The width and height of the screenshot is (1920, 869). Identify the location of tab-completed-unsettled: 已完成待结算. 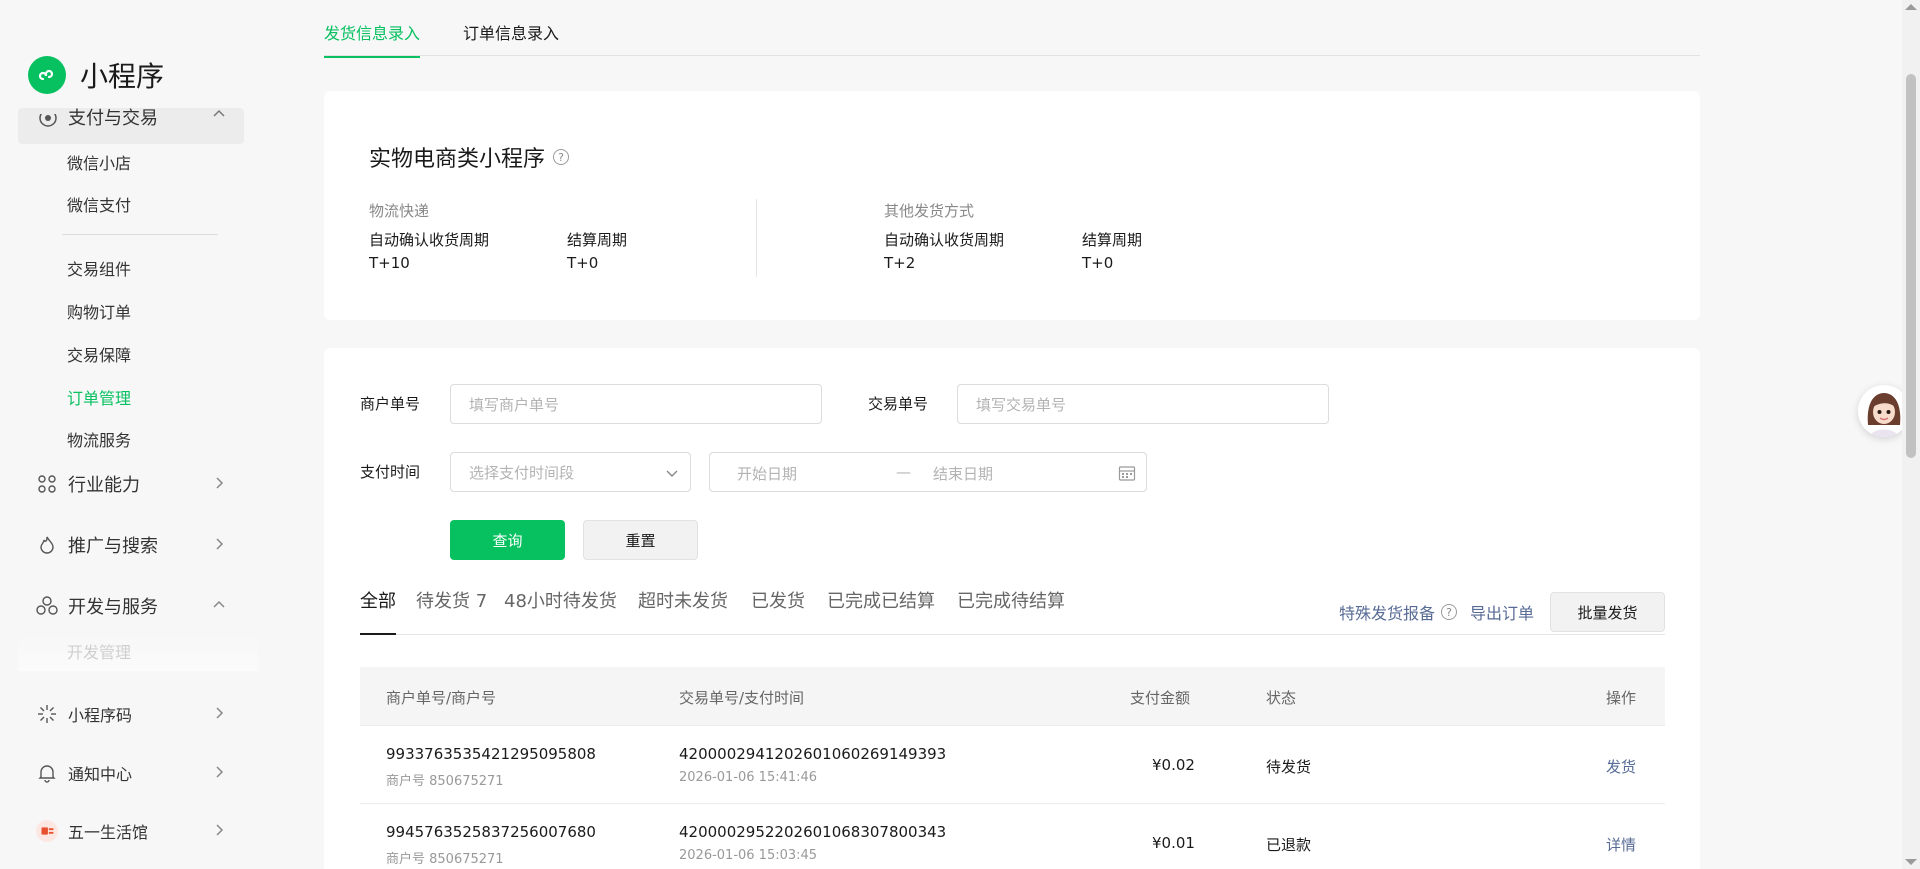
(1011, 600).